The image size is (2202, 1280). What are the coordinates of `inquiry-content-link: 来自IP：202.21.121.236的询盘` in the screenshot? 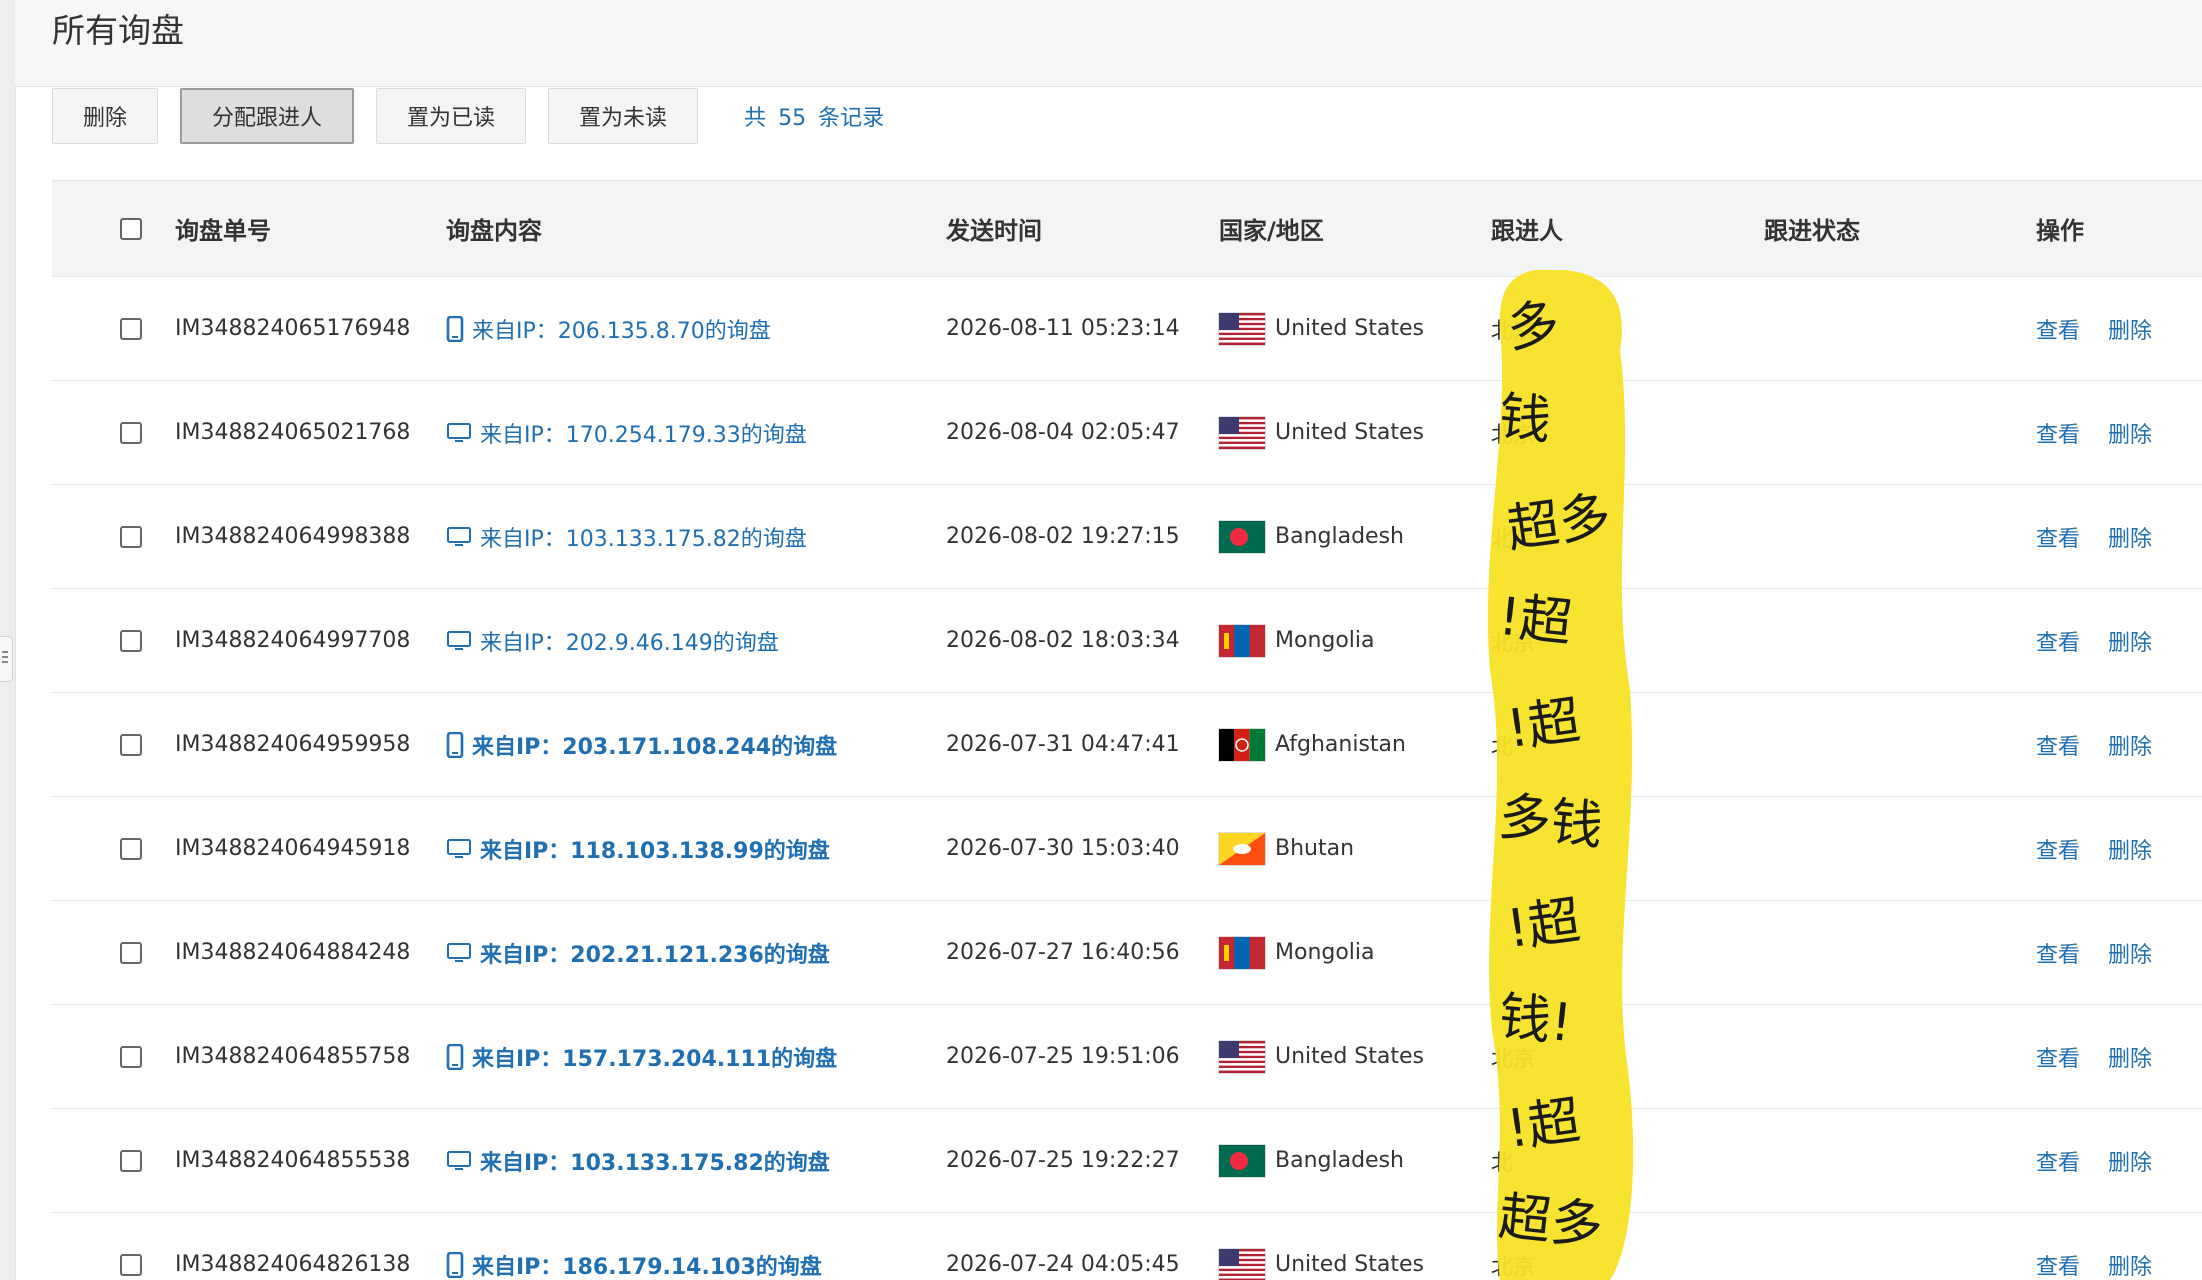 It's located at (655, 953).